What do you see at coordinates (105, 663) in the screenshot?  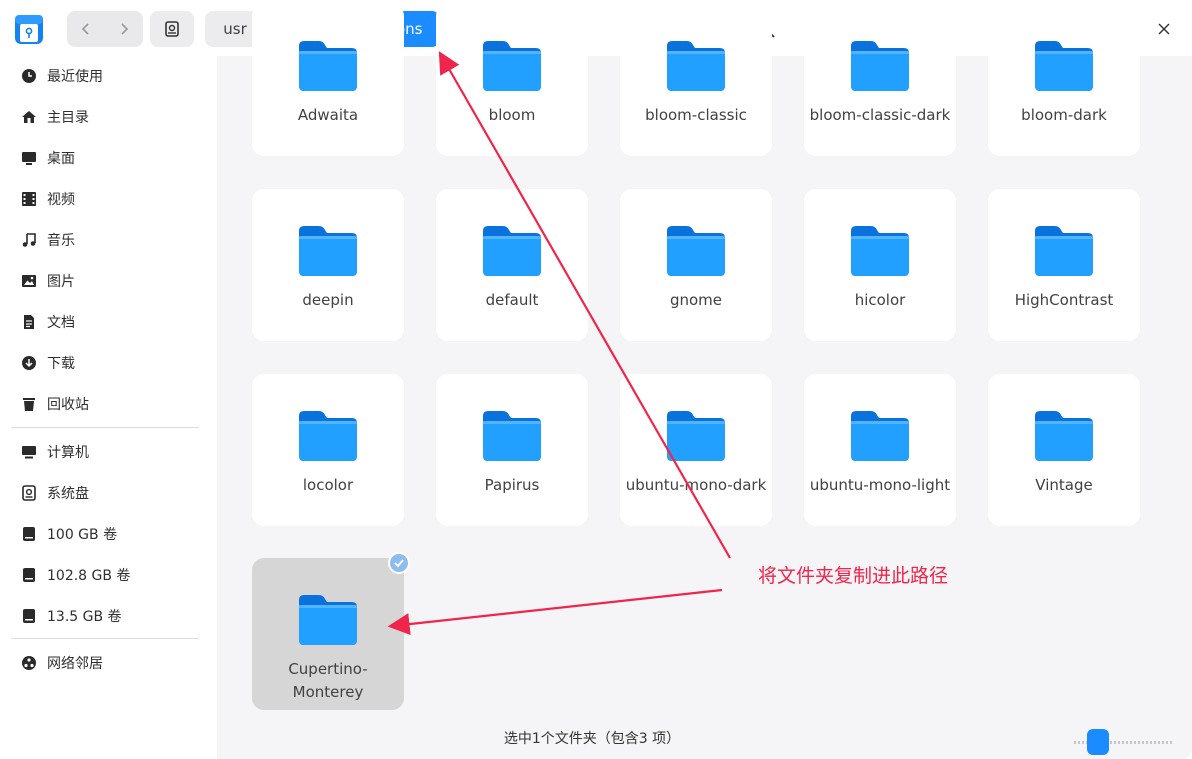 I see `sidebar-item-network: 网络邻居` at bounding box center [105, 663].